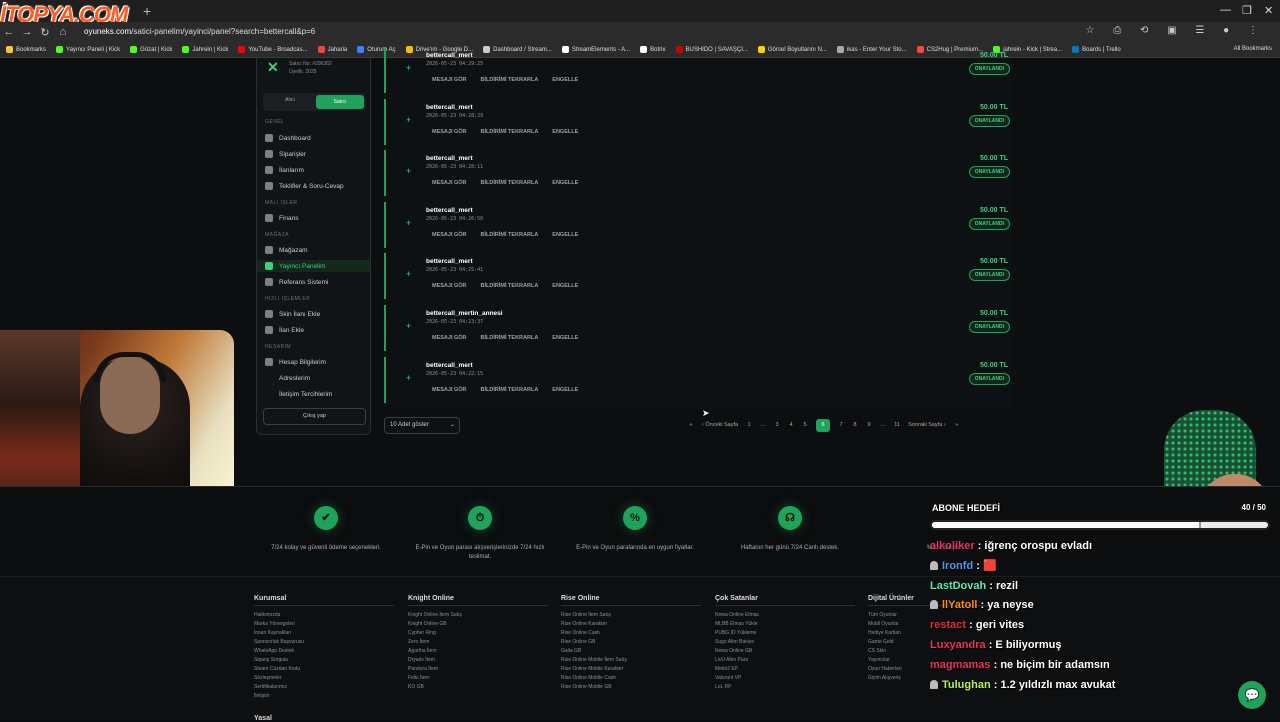  I want to click on bookmark-item: Bookmarks, so click(26, 49).